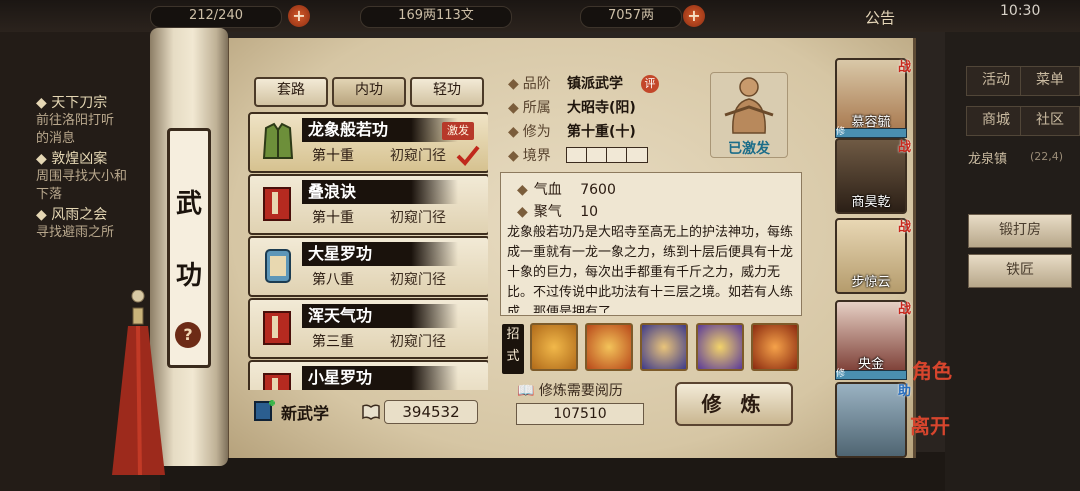 This screenshot has width=1080, height=491. What do you see at coordinates (570, 391) in the screenshot?
I see `train-requirement: 📖 修炼需要阅历` at bounding box center [570, 391].